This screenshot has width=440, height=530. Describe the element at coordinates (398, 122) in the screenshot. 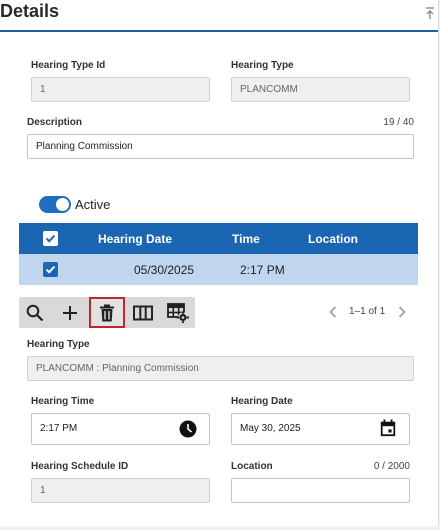

I see `description-char-counter: 19 / 40` at that location.